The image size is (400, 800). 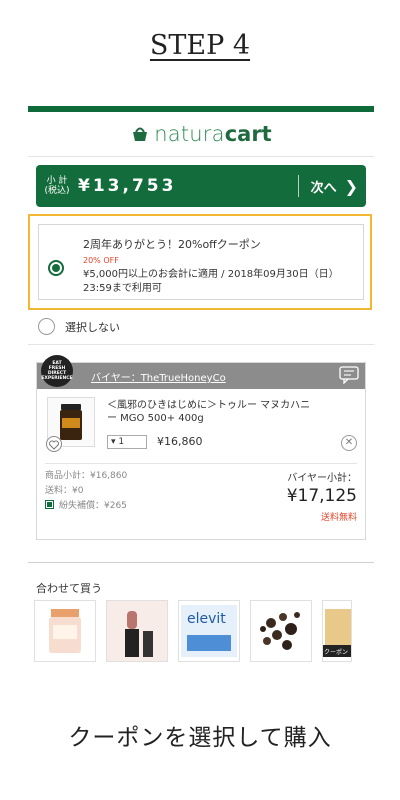 What do you see at coordinates (351, 186) in the screenshot?
I see `chevron-right-icon: ❯` at bounding box center [351, 186].